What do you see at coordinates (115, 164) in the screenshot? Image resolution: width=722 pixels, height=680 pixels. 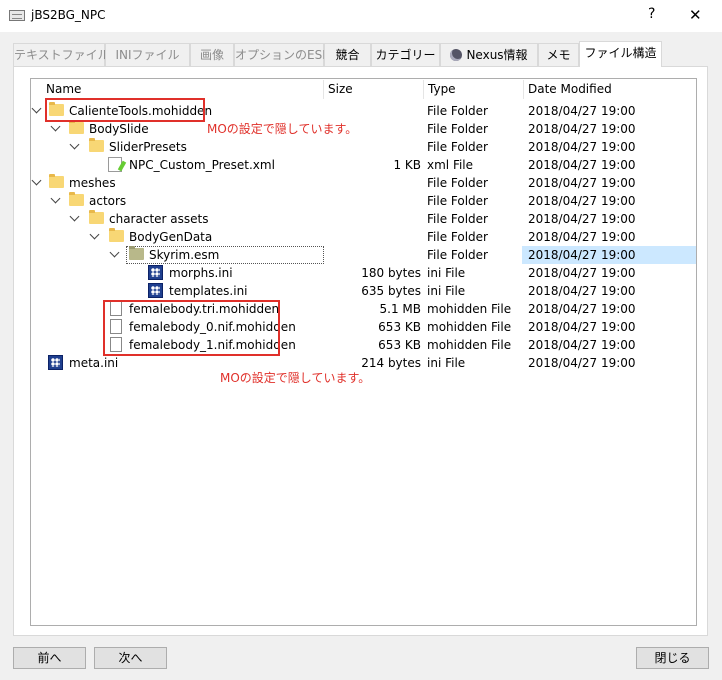 I see `xml-file-icon` at bounding box center [115, 164].